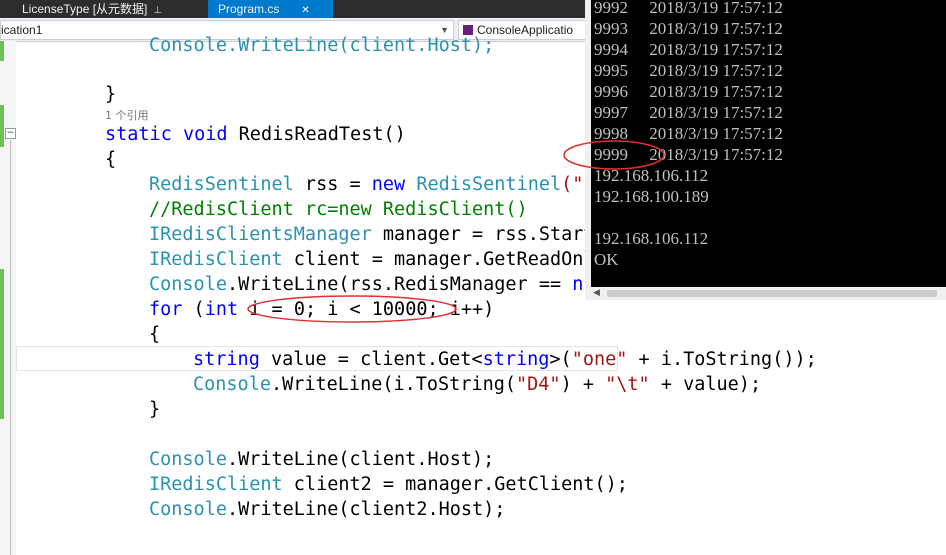 This screenshot has width=946, height=555. I want to click on codelens-references: 1 个引用, so click(127, 115).